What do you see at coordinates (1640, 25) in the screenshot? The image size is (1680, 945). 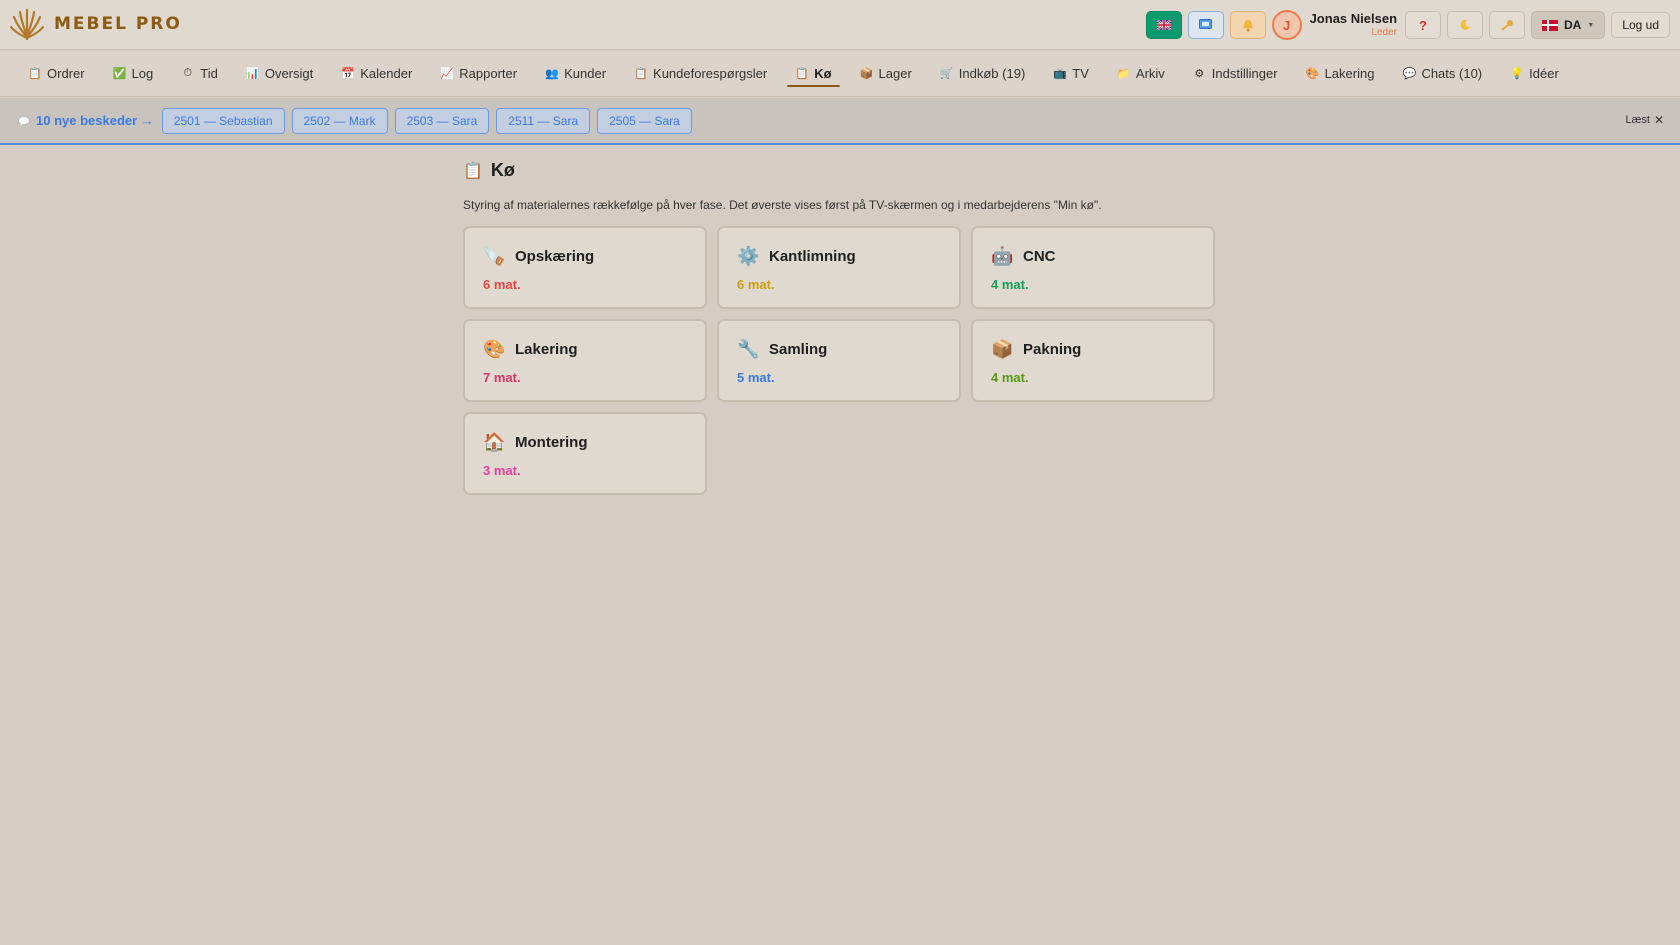 I see `logout-button: Log ud` at bounding box center [1640, 25].